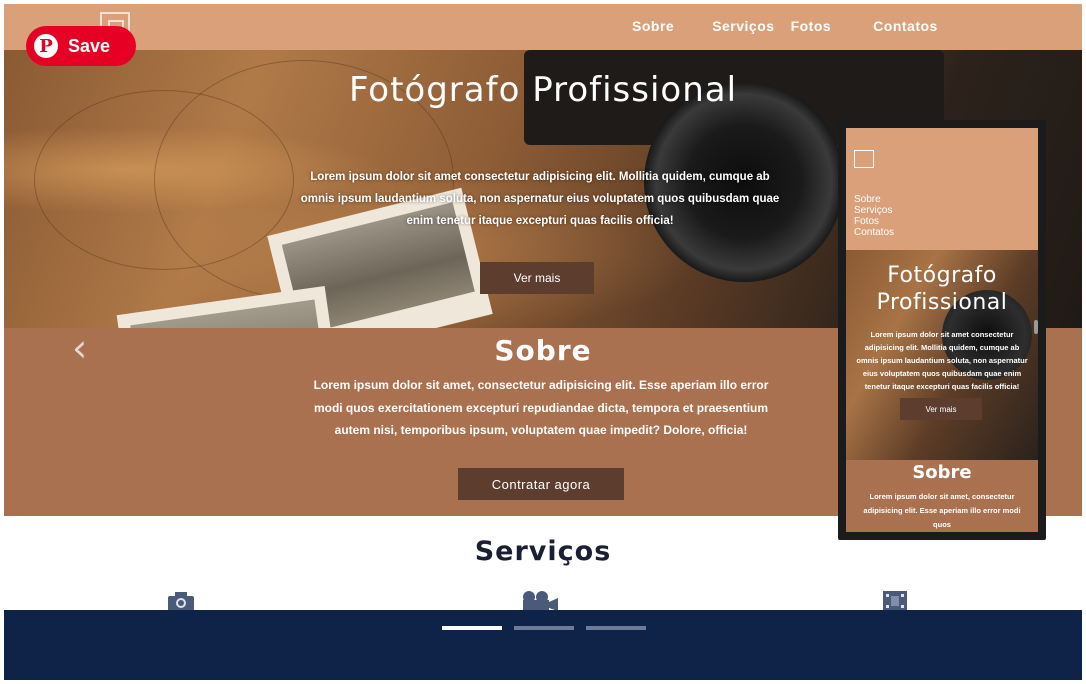 The height and width of the screenshot is (684, 1086). What do you see at coordinates (941, 409) in the screenshot?
I see `mobile-ver-mais-button: Ver mais` at bounding box center [941, 409].